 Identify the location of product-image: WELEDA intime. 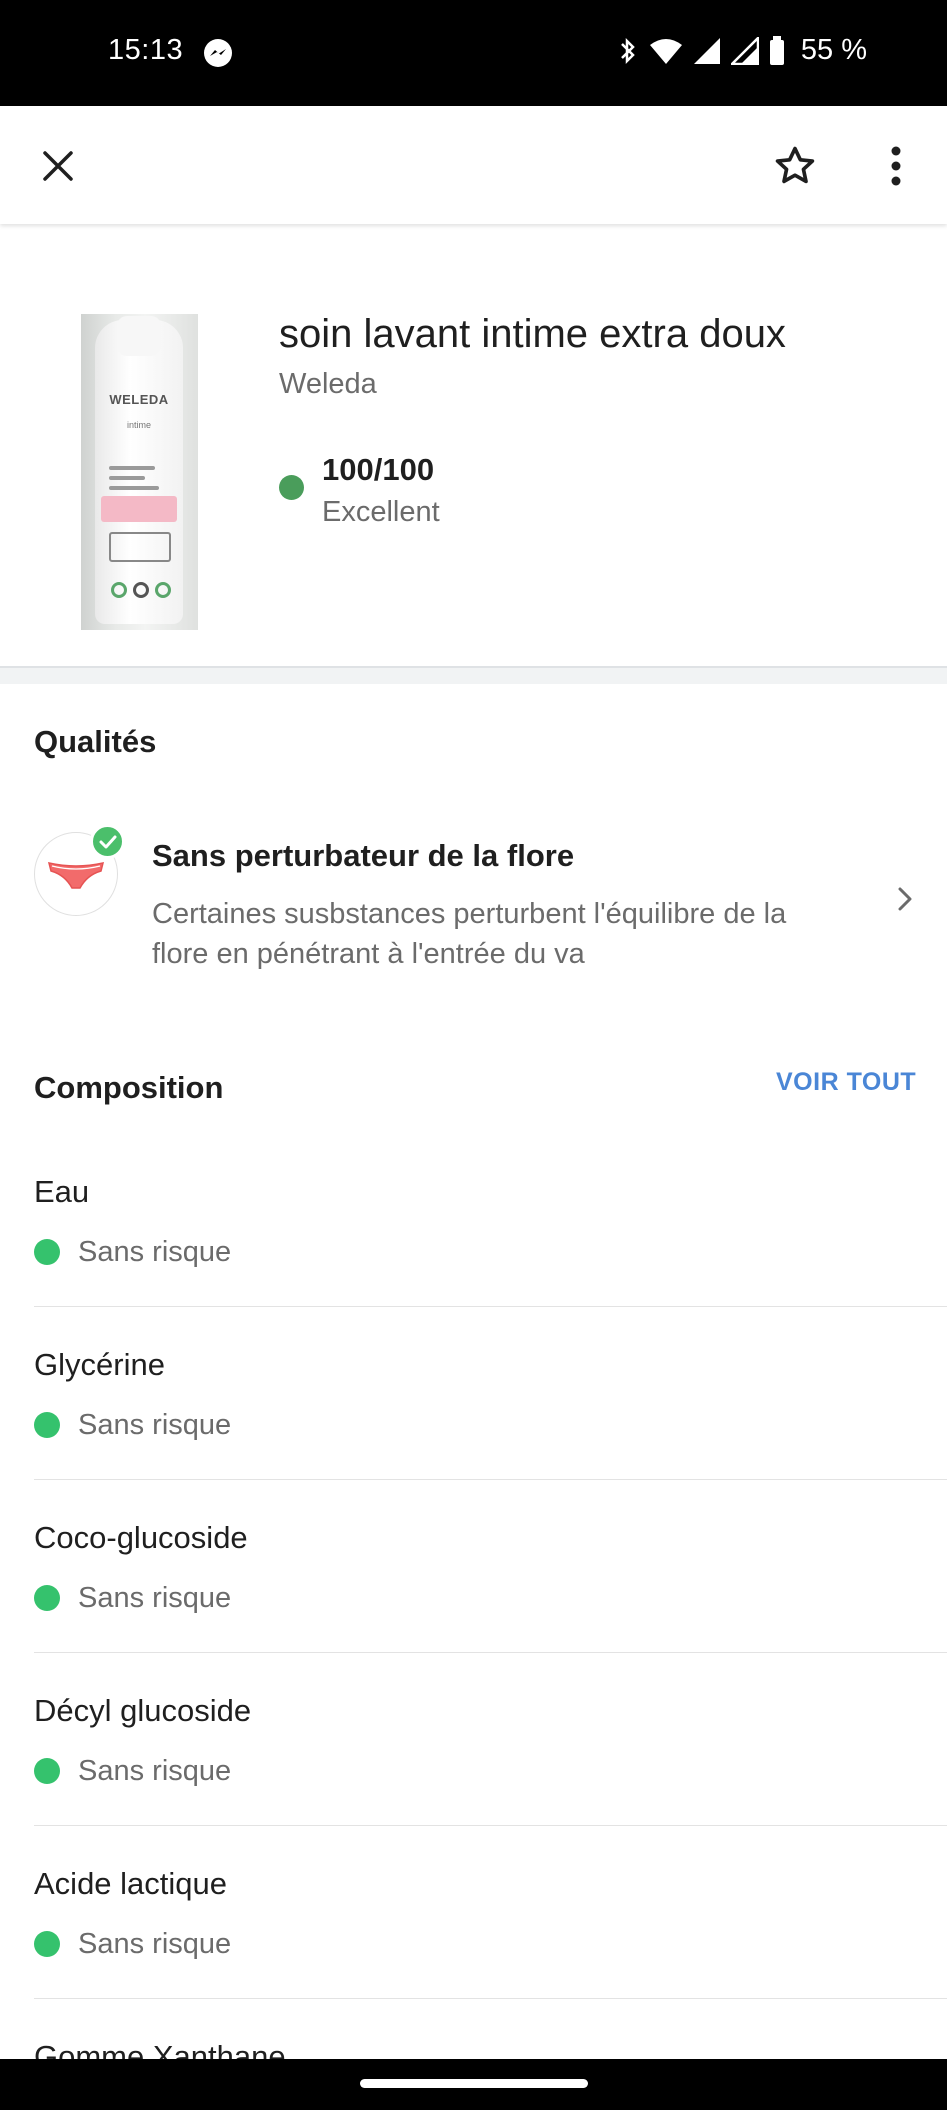
(139, 472).